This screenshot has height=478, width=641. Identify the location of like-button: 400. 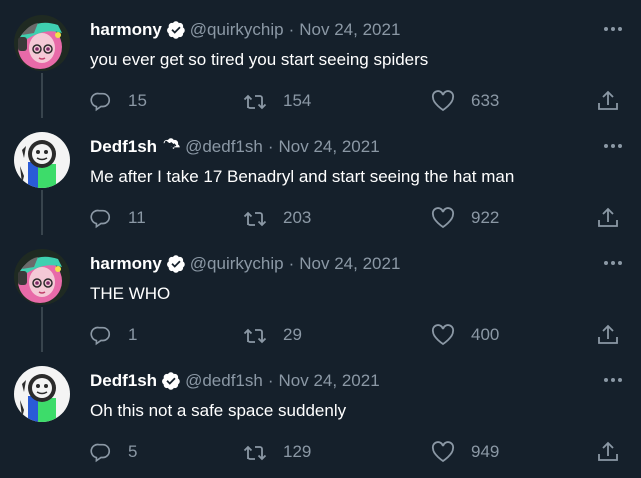
(465, 335).